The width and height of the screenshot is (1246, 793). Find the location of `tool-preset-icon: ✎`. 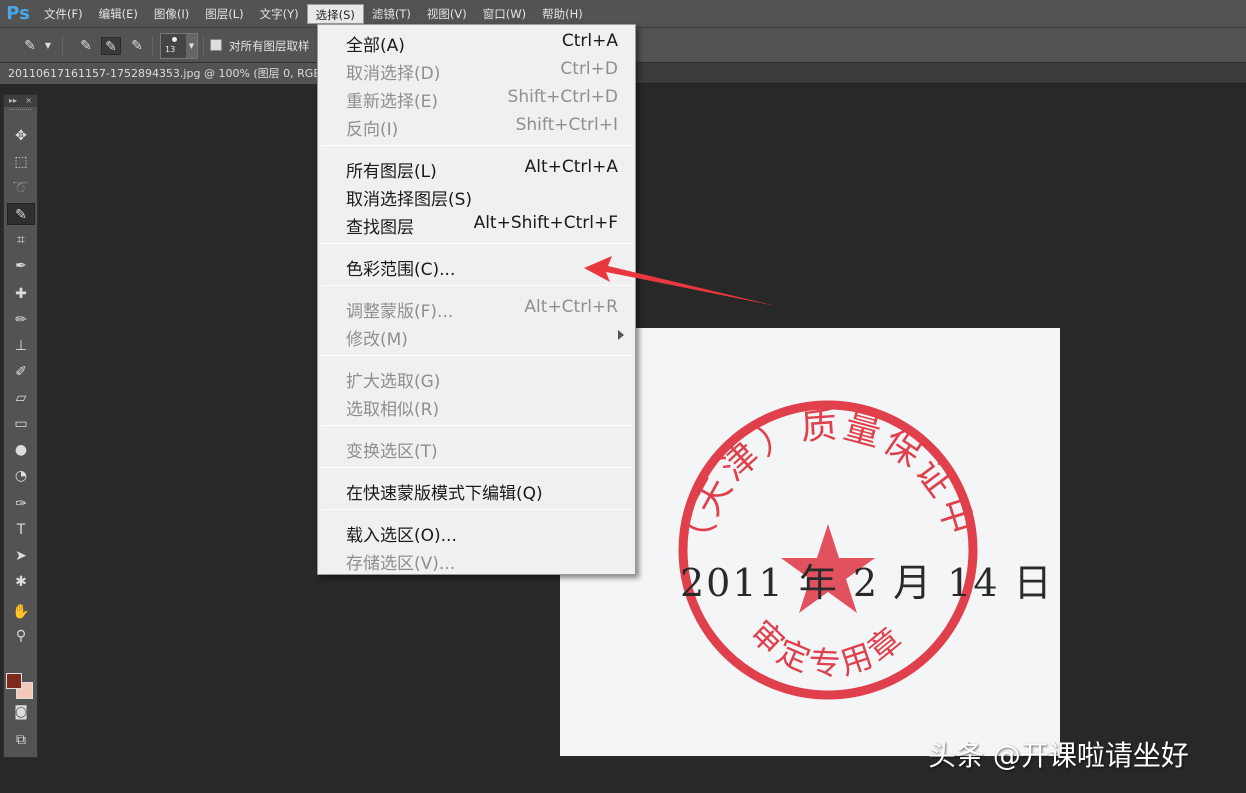

tool-preset-icon: ✎ is located at coordinates (30, 46).